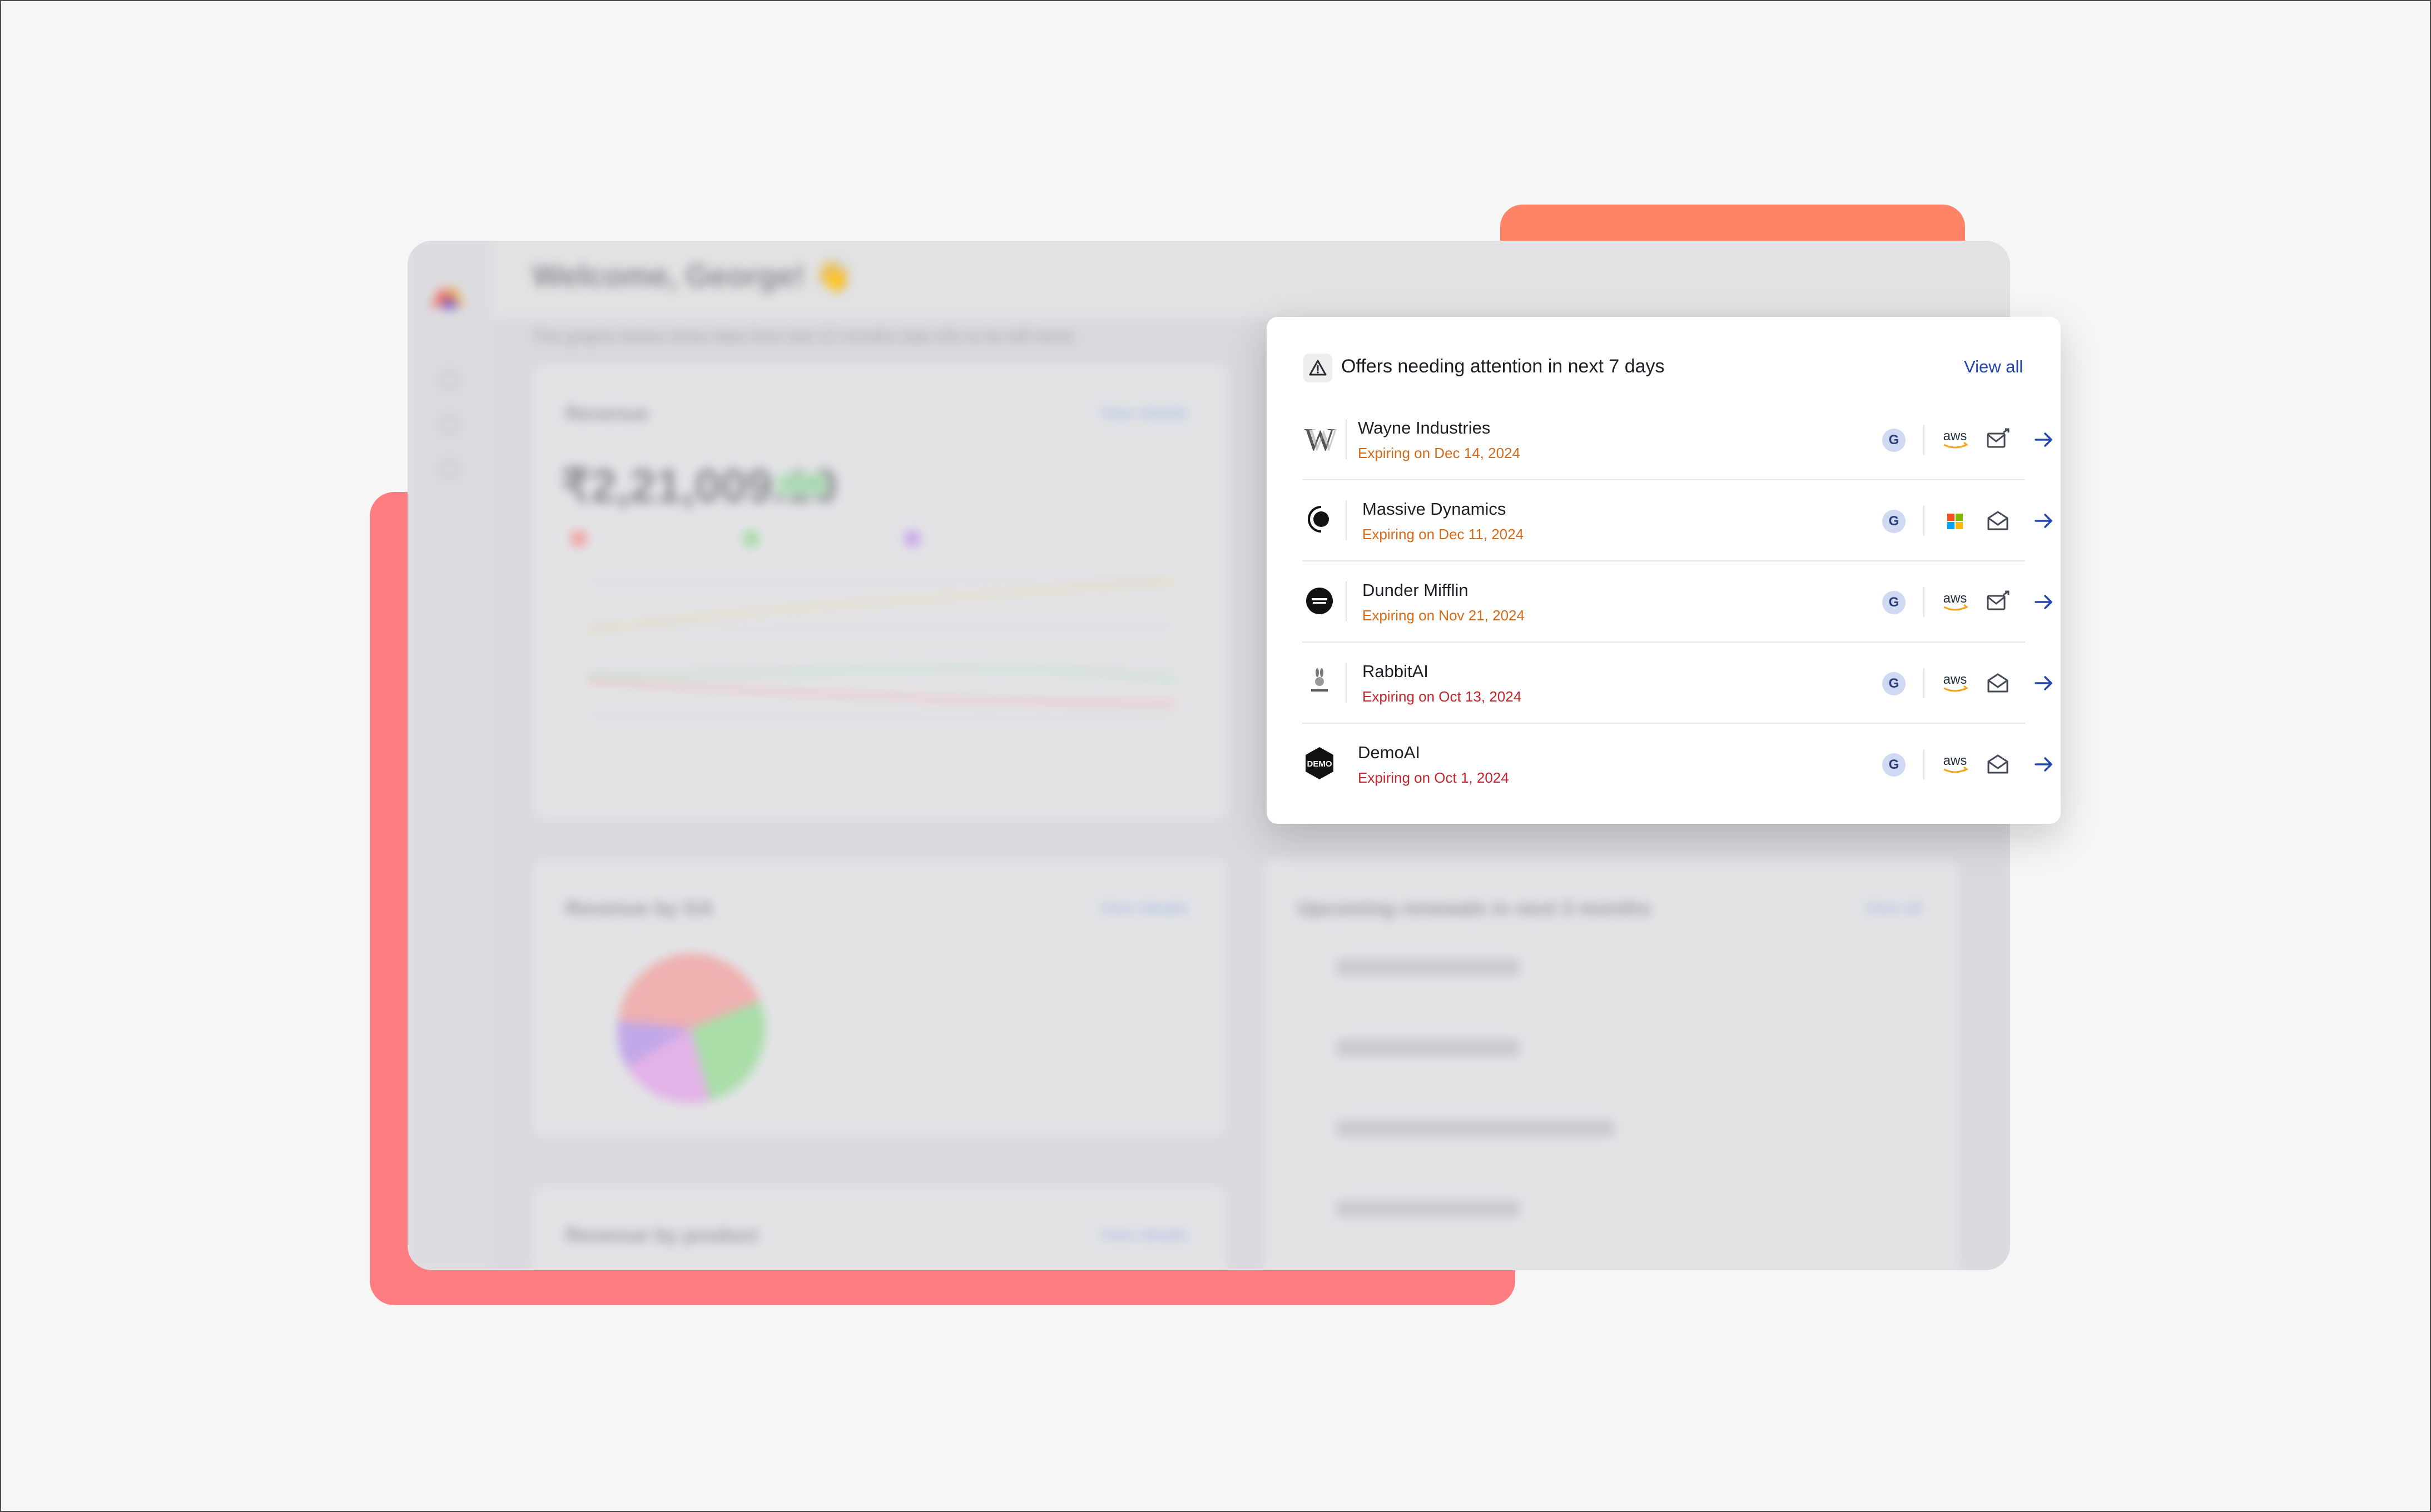 This screenshot has width=2431, height=1512. What do you see at coordinates (449, 380) in the screenshot?
I see `sidebar-home-icon` at bounding box center [449, 380].